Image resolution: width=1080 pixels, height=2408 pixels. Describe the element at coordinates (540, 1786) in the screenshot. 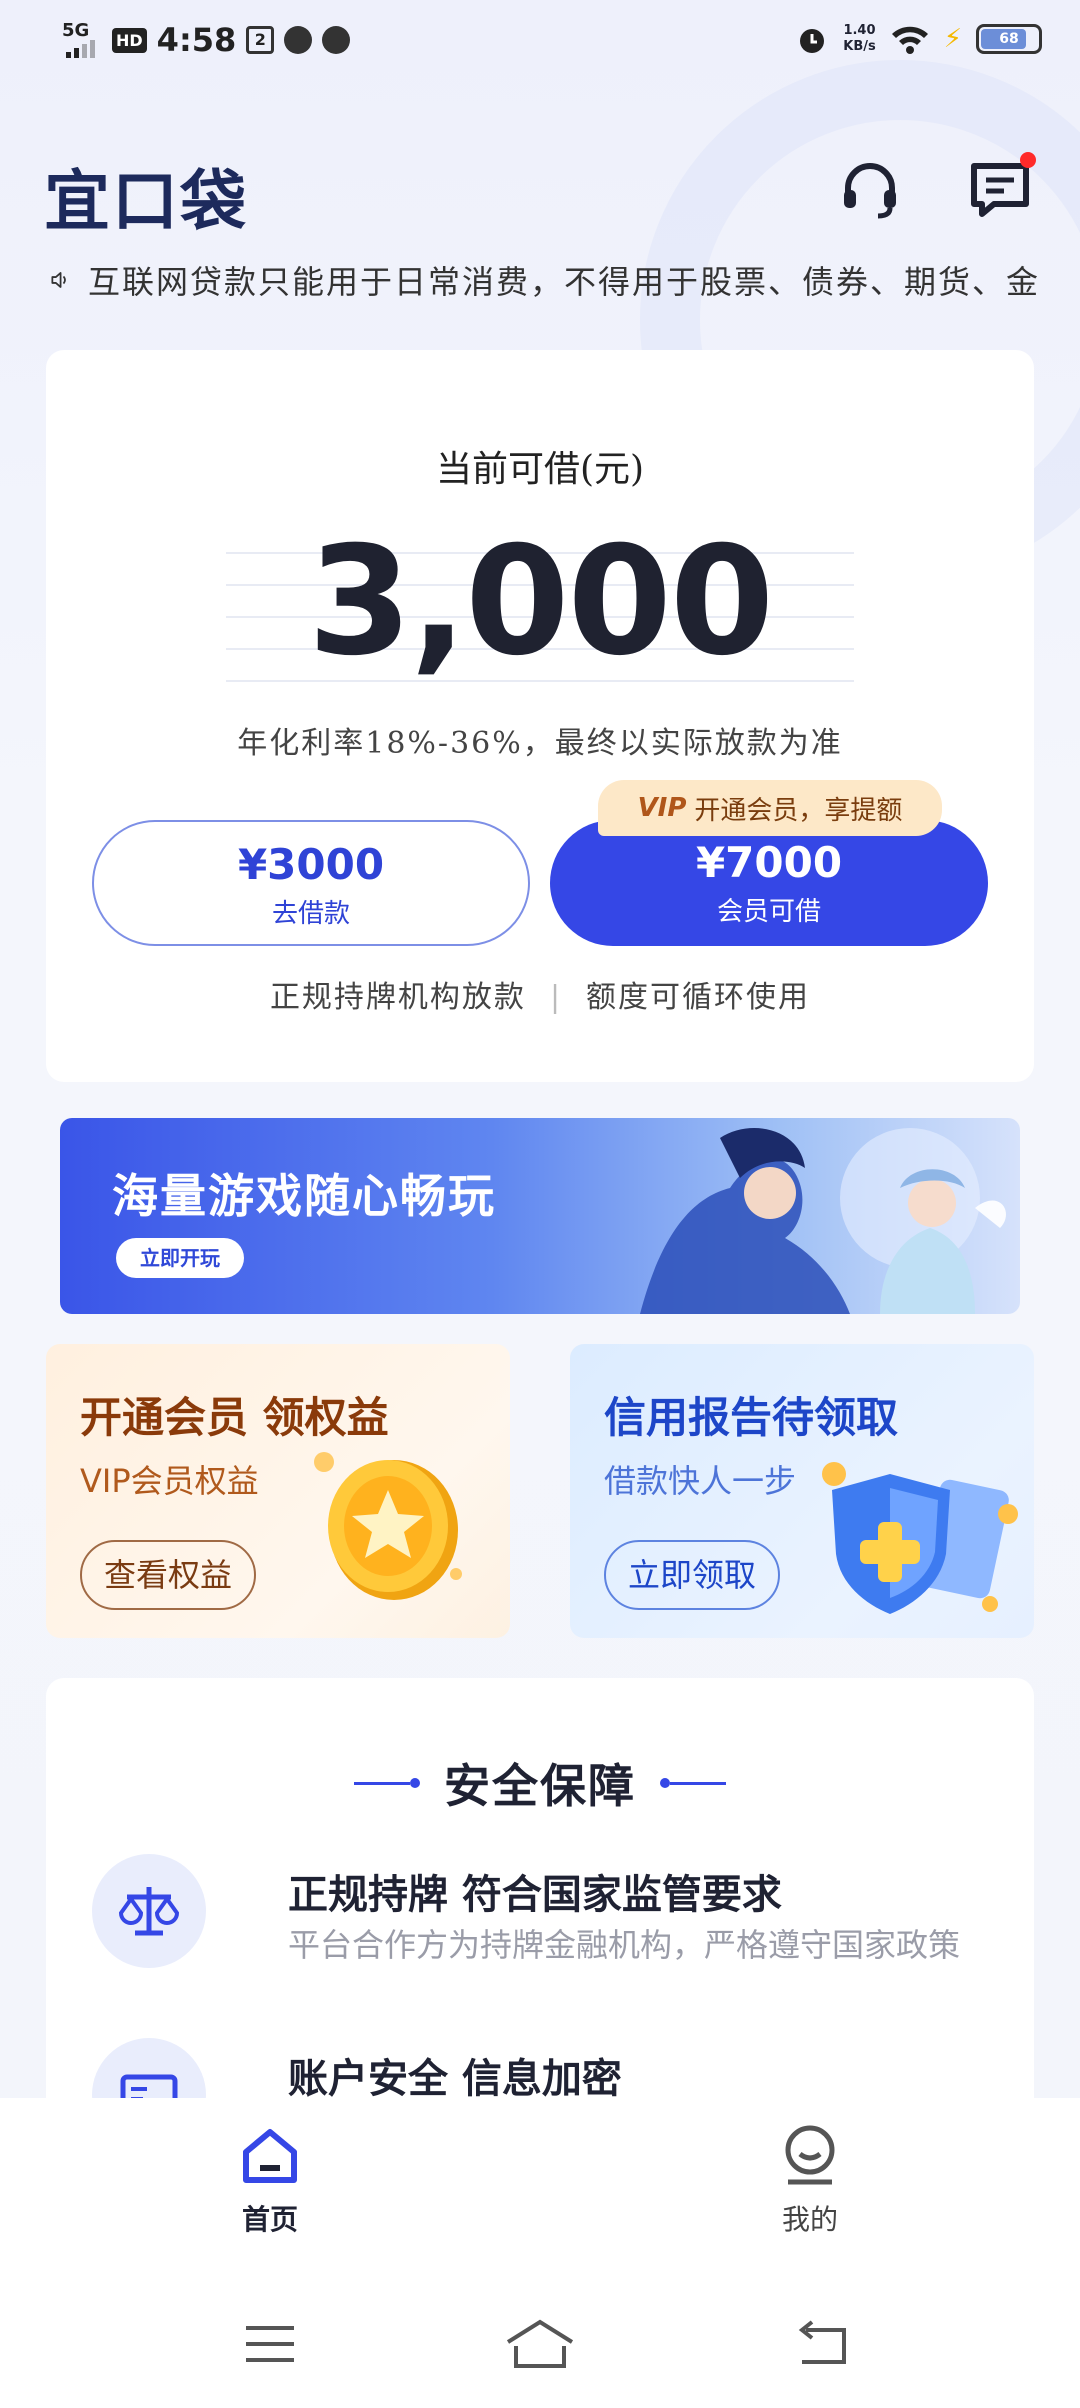

I see `security-title: 安全保障` at that location.